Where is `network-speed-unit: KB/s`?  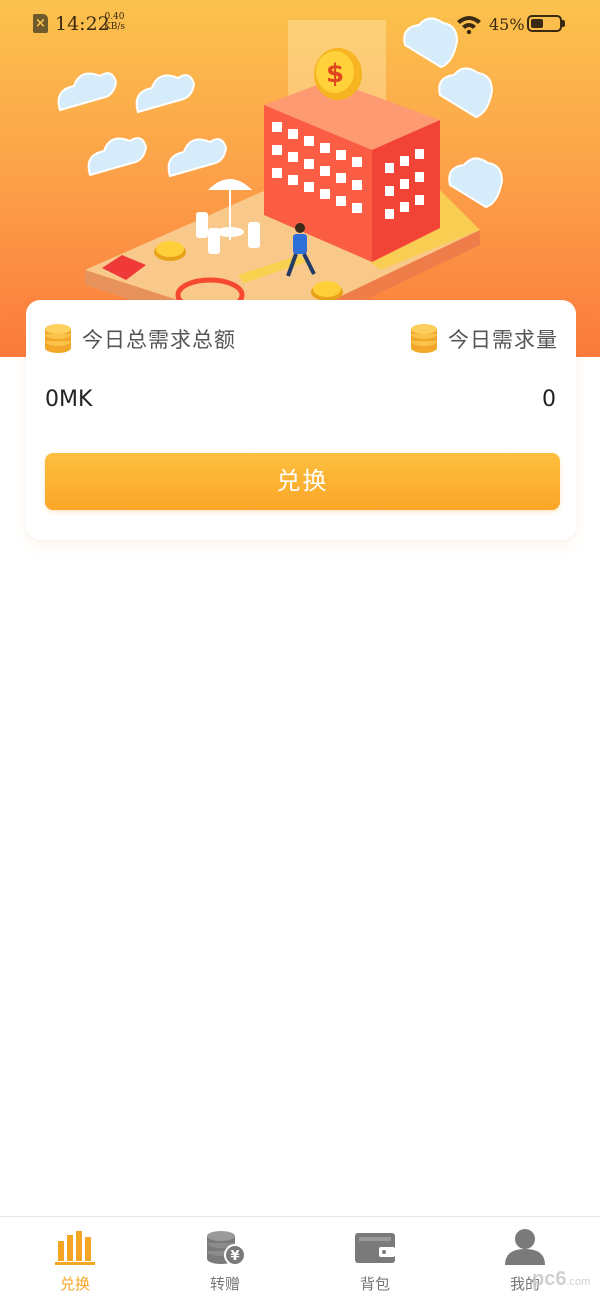
network-speed-unit: KB/s is located at coordinates (114, 27).